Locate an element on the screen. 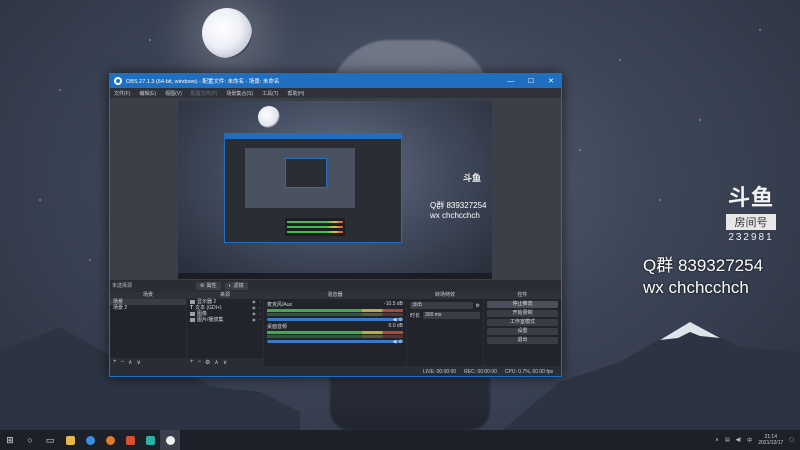 This screenshot has width=800, height=450. app-icon-red is located at coordinates (130, 440).